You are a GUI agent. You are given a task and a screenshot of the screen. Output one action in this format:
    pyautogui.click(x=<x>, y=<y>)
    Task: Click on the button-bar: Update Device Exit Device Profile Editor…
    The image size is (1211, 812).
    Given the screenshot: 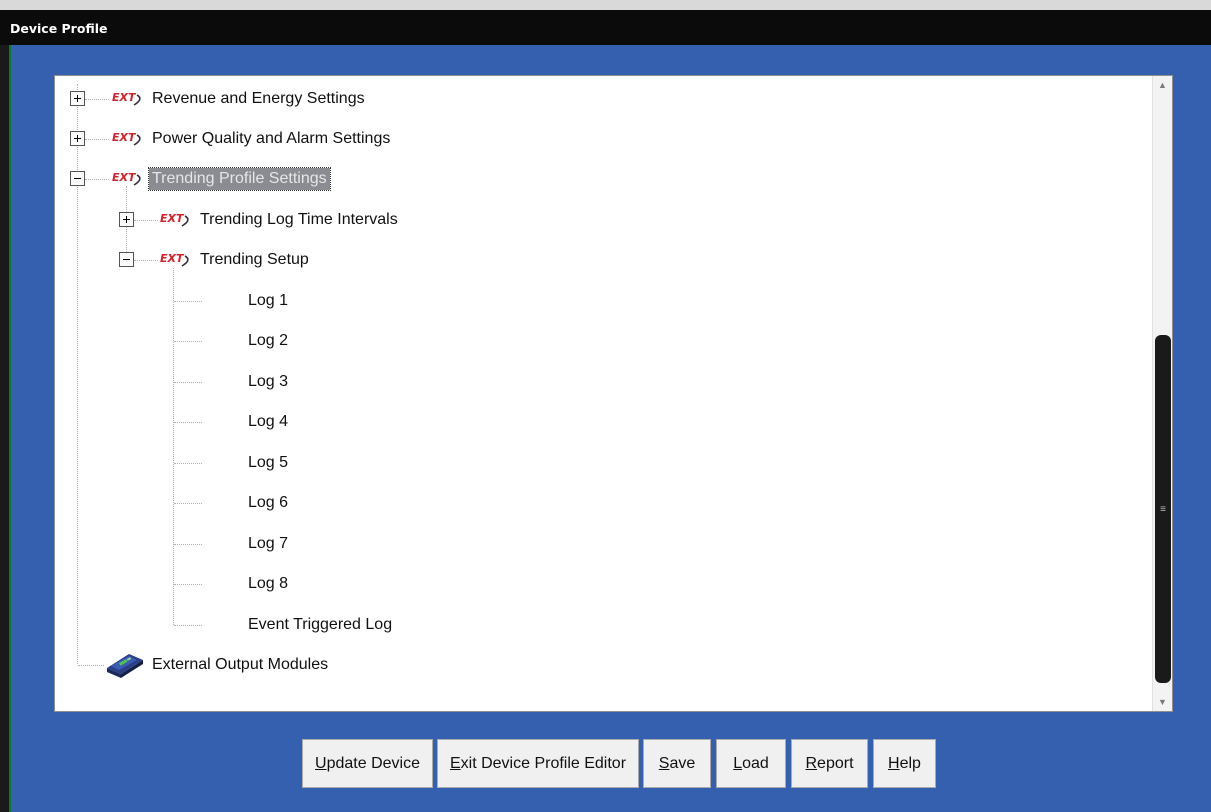 What is the action you would take?
    pyautogui.click(x=605, y=764)
    